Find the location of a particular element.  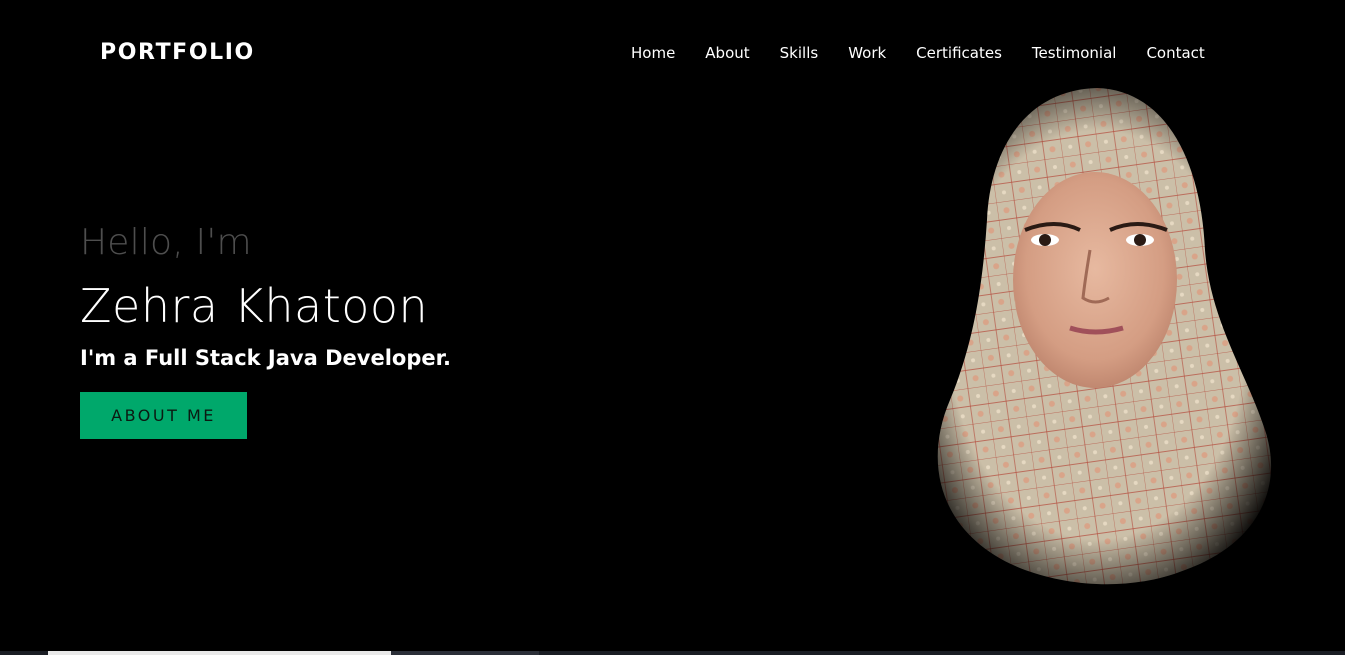

nav-link-skills: Skills is located at coordinates (799, 53).